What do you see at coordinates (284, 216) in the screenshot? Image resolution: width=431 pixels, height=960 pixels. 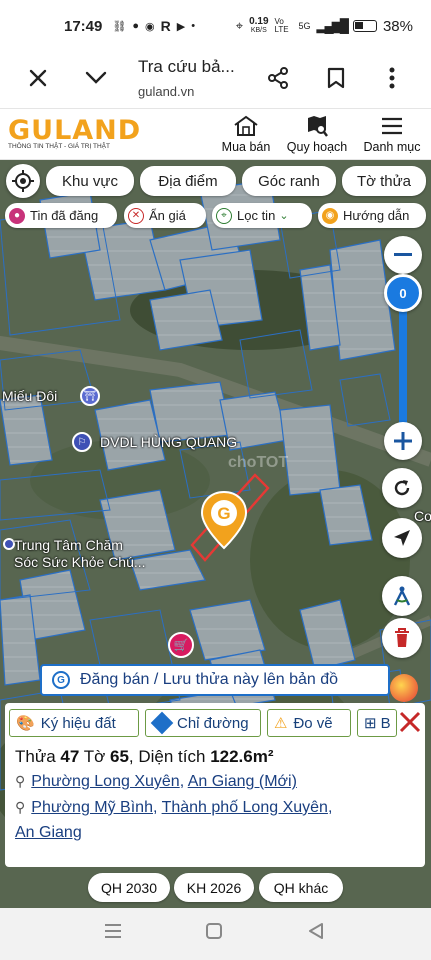 I see `chevron-down-icon: ⌄` at bounding box center [284, 216].